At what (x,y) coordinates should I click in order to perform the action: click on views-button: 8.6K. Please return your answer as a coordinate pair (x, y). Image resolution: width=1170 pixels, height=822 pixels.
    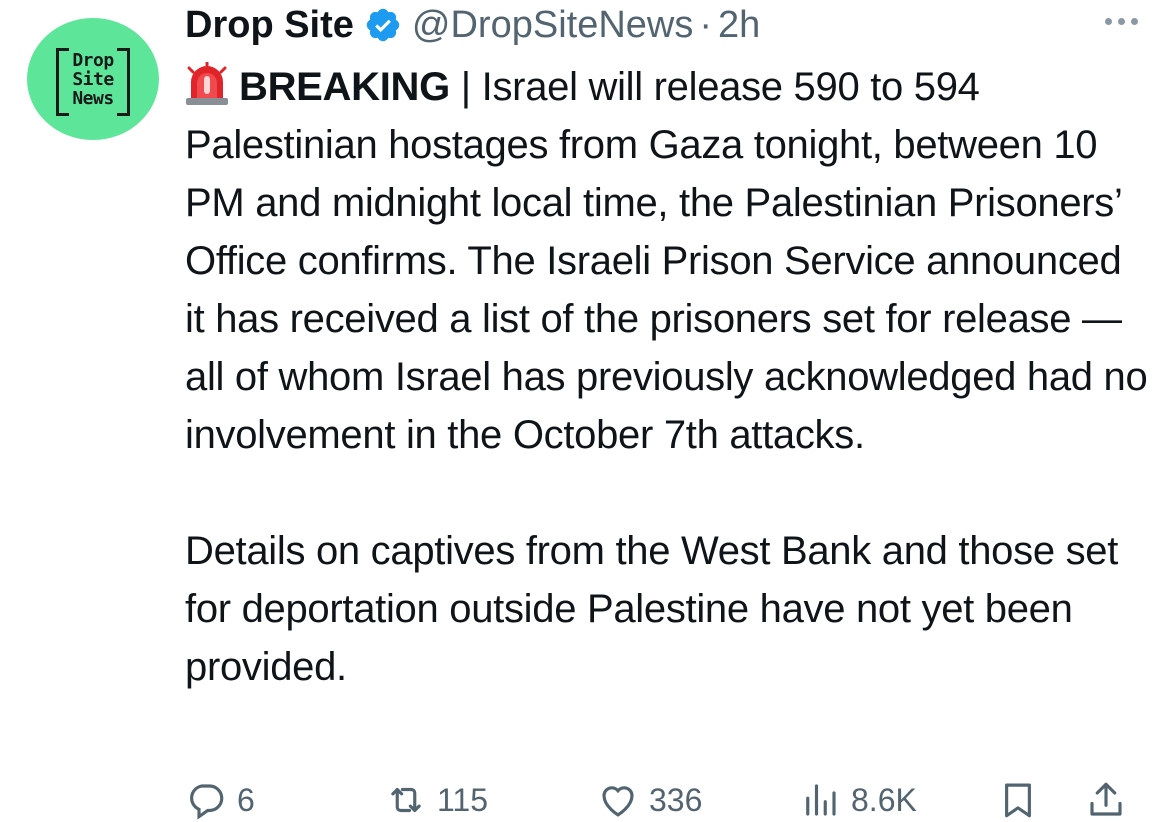
    Looking at the image, I should click on (858, 800).